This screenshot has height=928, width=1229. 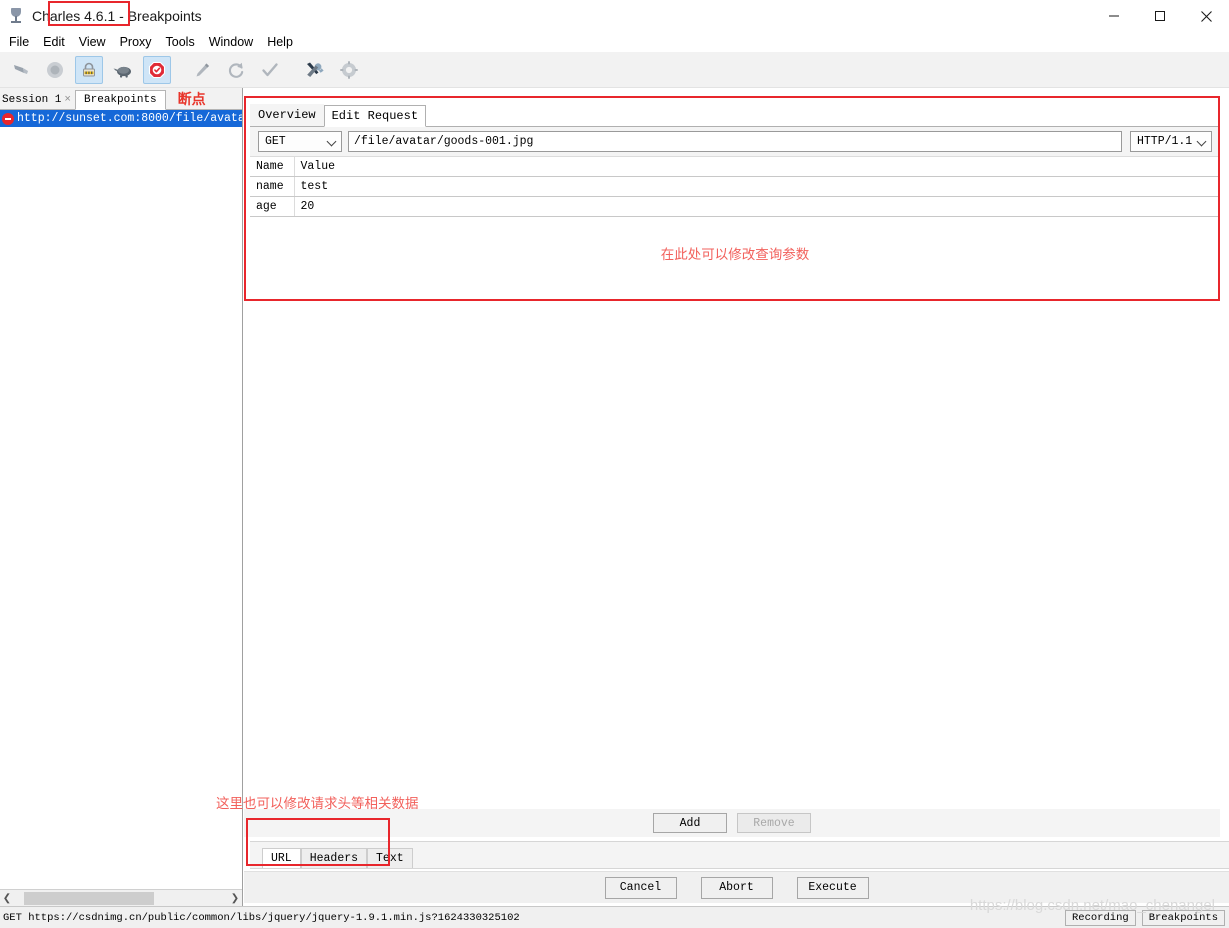 I want to click on breakpoints-stop-icon, so click(x=157, y=69).